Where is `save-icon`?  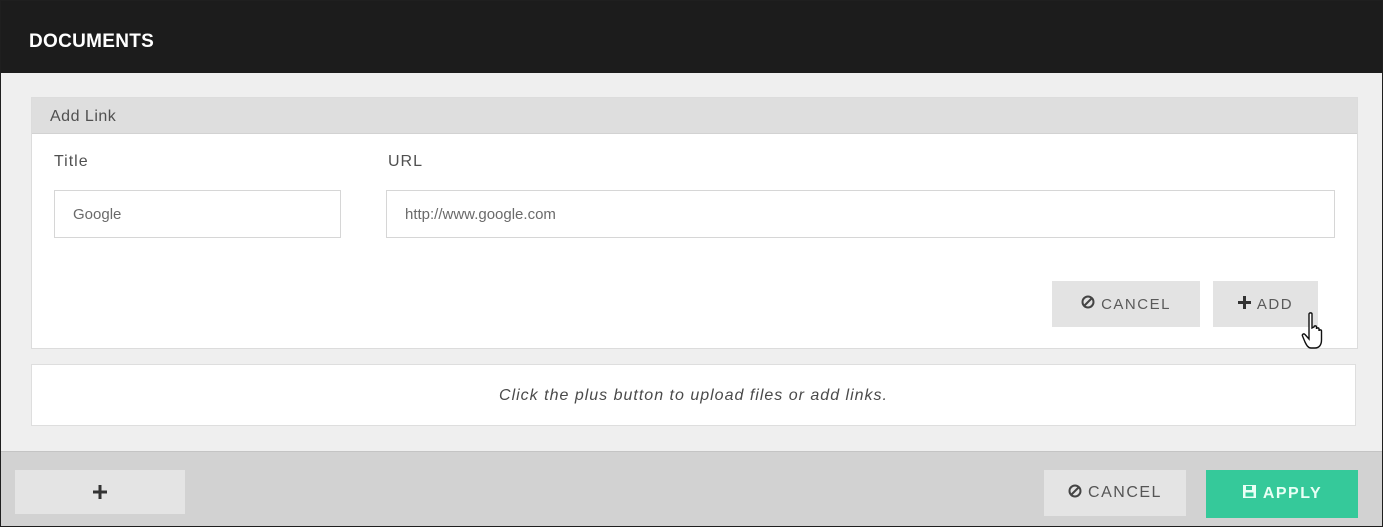 save-icon is located at coordinates (1249, 494).